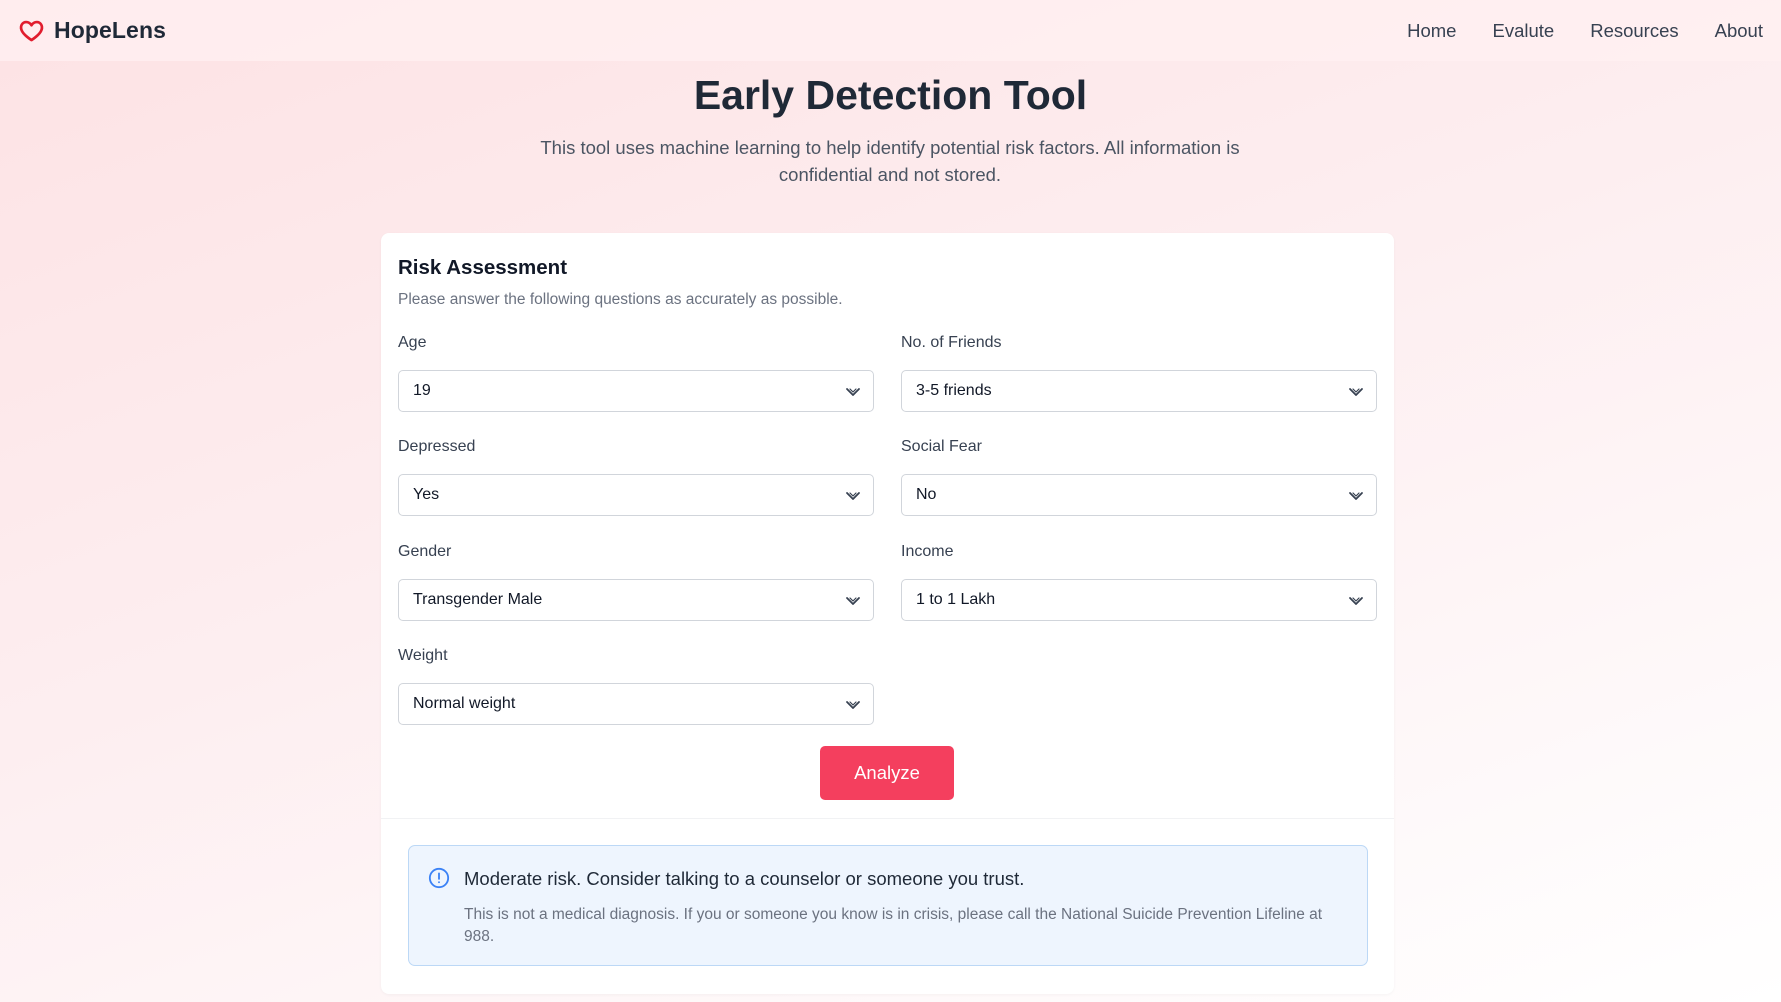  What do you see at coordinates (636, 495) in the screenshot?
I see `depressed-select: Yes` at bounding box center [636, 495].